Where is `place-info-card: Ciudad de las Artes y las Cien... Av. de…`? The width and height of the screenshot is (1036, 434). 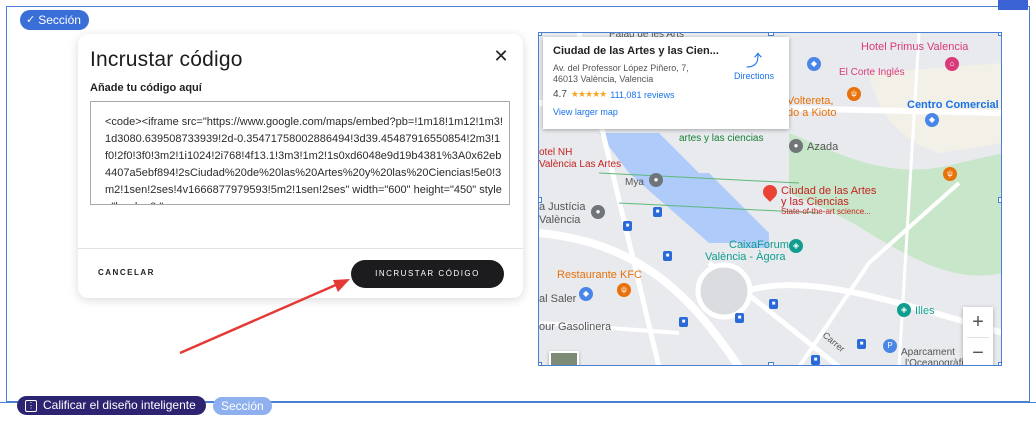 place-info-card: Ciudad de las Artes y las Cien... Av. de… is located at coordinates (666, 83).